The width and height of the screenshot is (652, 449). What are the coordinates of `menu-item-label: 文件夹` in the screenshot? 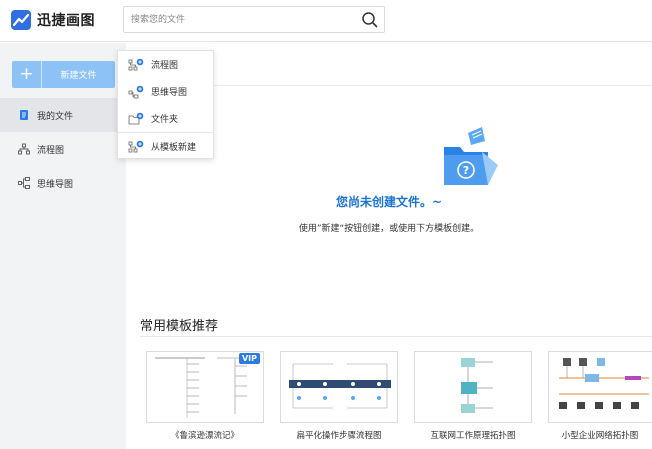 It's located at (165, 120).